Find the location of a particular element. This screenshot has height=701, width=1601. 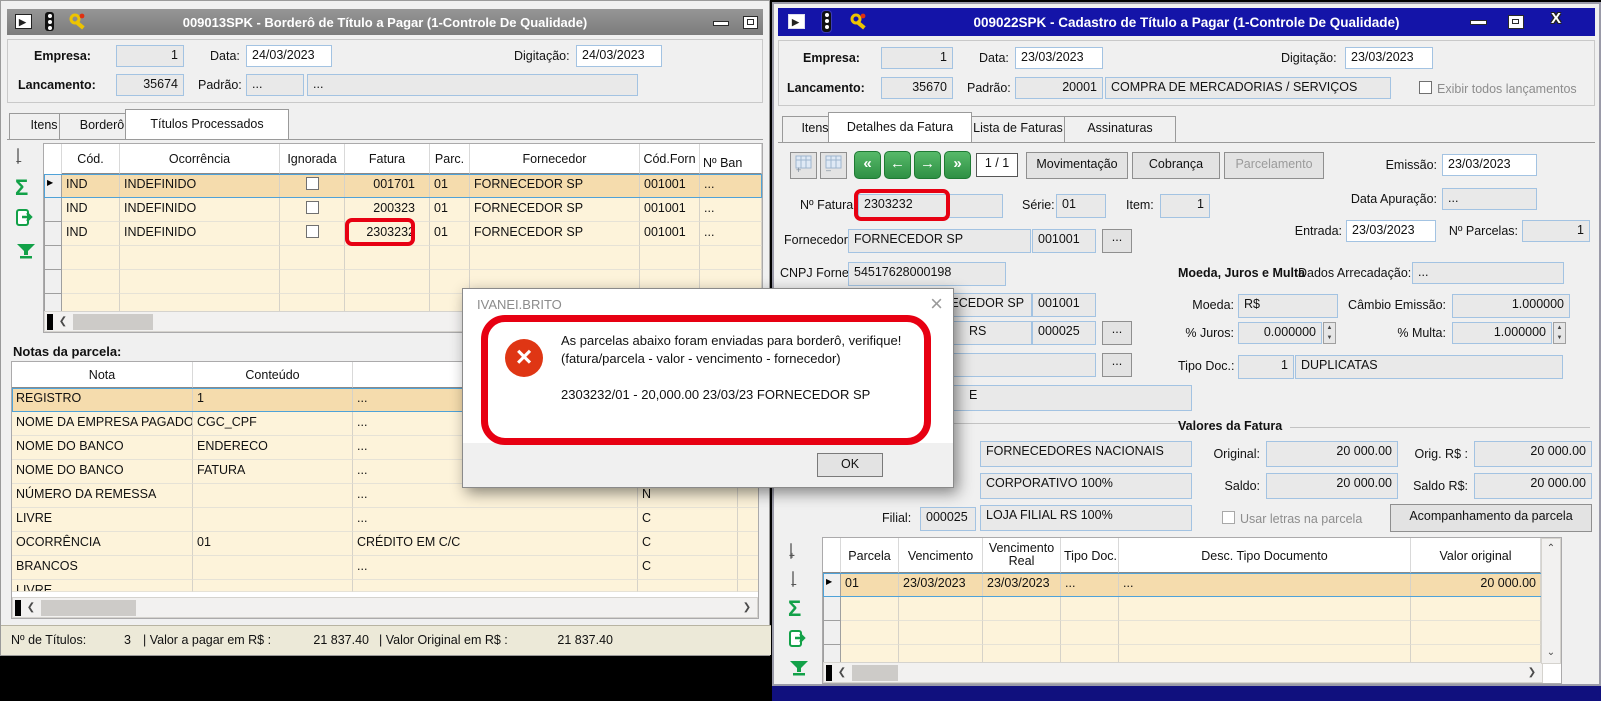

tab-titulos-processados: Títulos Processados is located at coordinates (207, 124).